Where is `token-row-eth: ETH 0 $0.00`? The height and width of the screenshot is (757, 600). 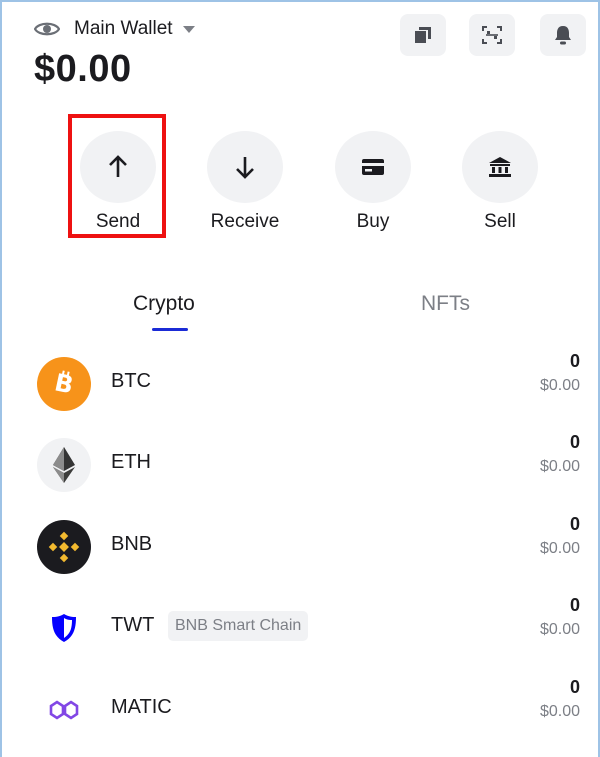 token-row-eth: ETH 0 $0.00 is located at coordinates (300, 476).